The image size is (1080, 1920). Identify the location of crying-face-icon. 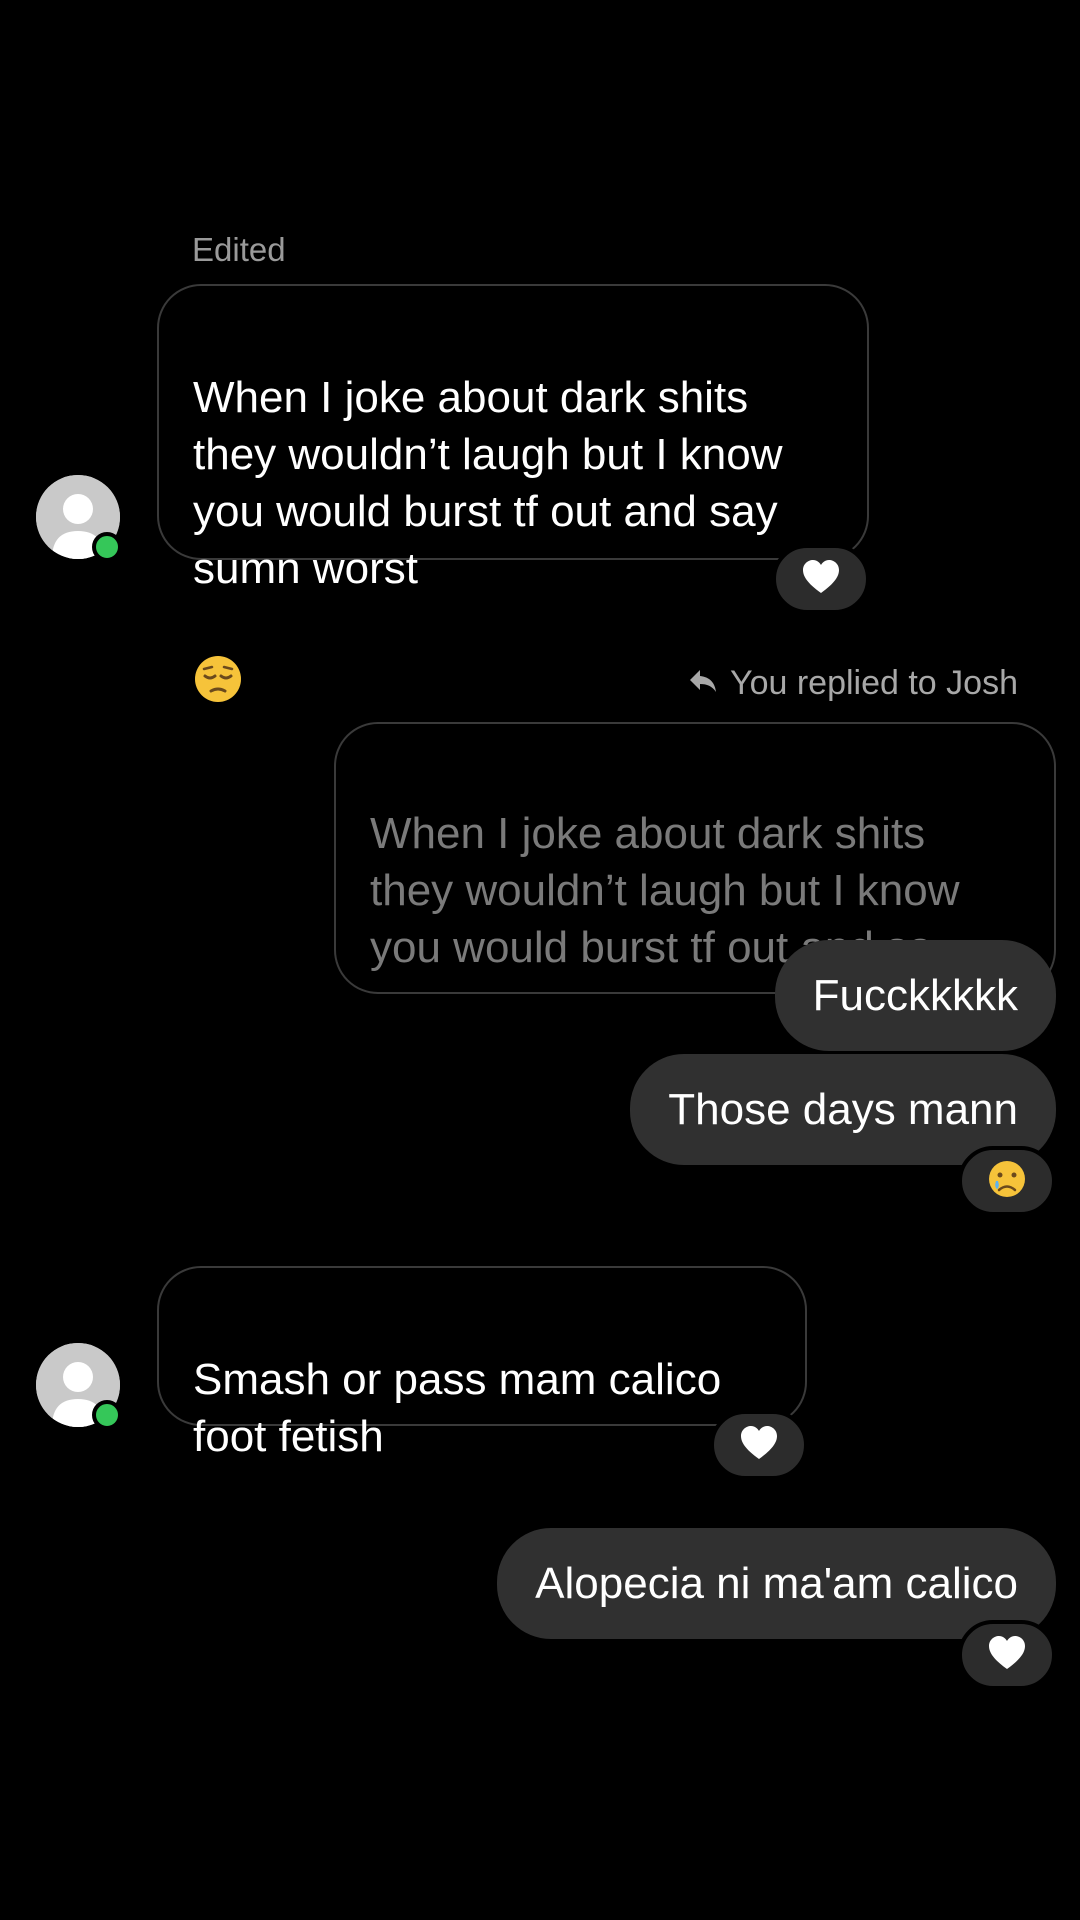
(1007, 1181).